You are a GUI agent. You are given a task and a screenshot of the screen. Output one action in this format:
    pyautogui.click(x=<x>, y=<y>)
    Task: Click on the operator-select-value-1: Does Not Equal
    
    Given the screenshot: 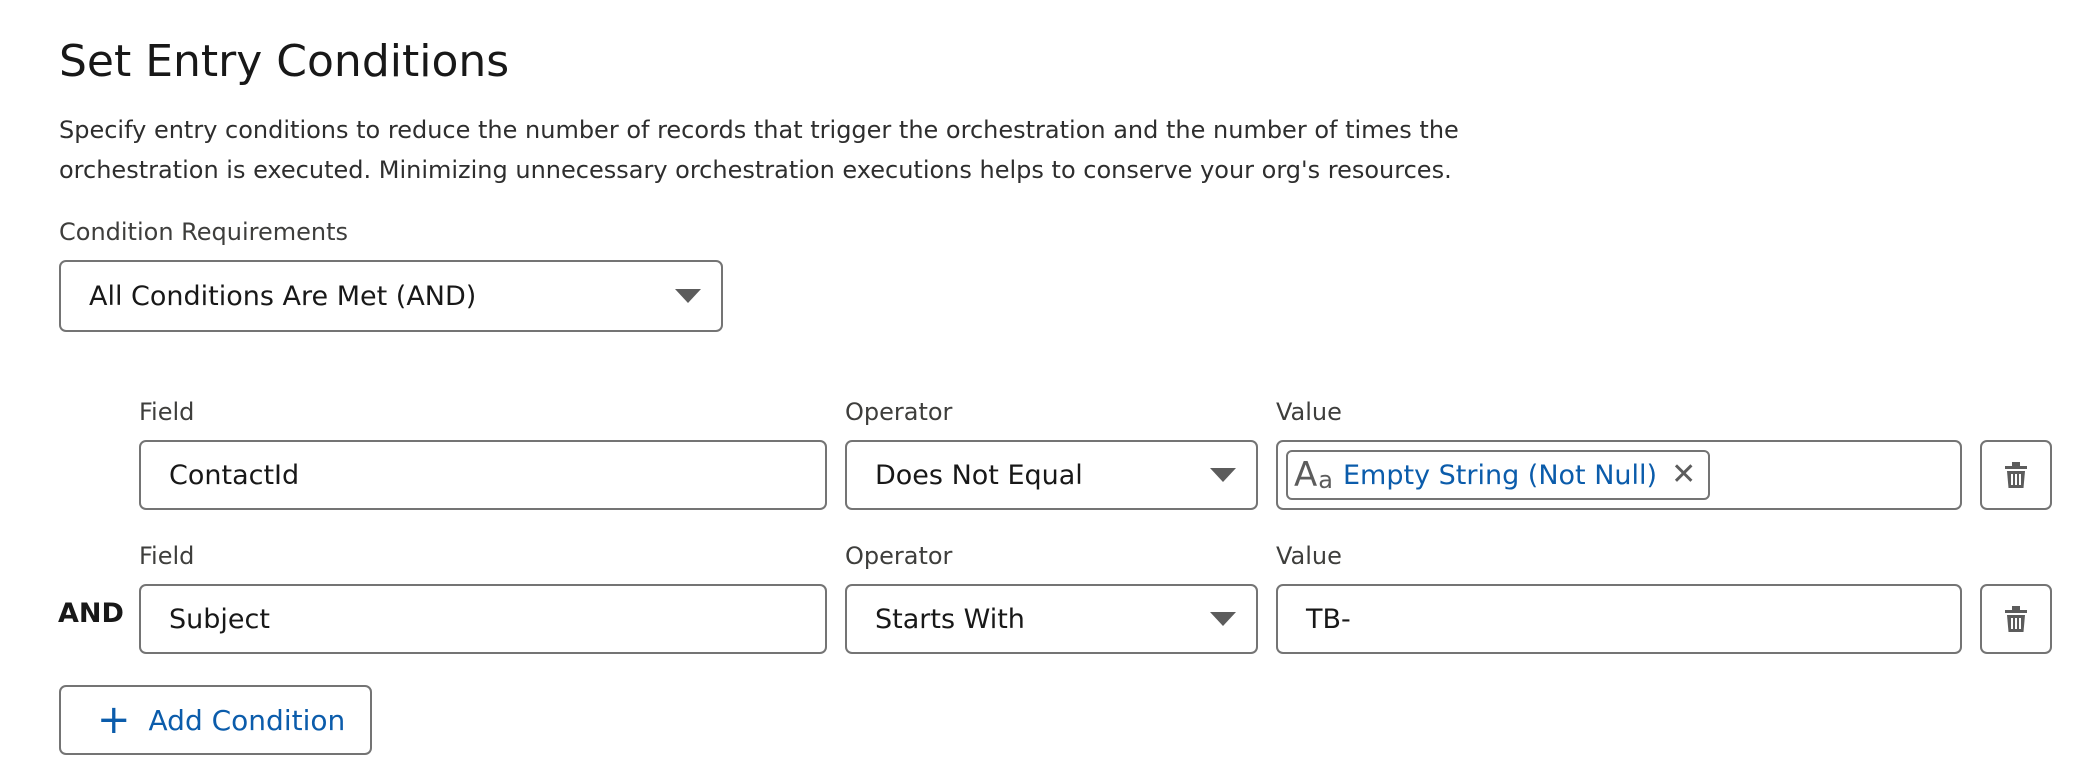 What is the action you would take?
    pyautogui.click(x=979, y=475)
    